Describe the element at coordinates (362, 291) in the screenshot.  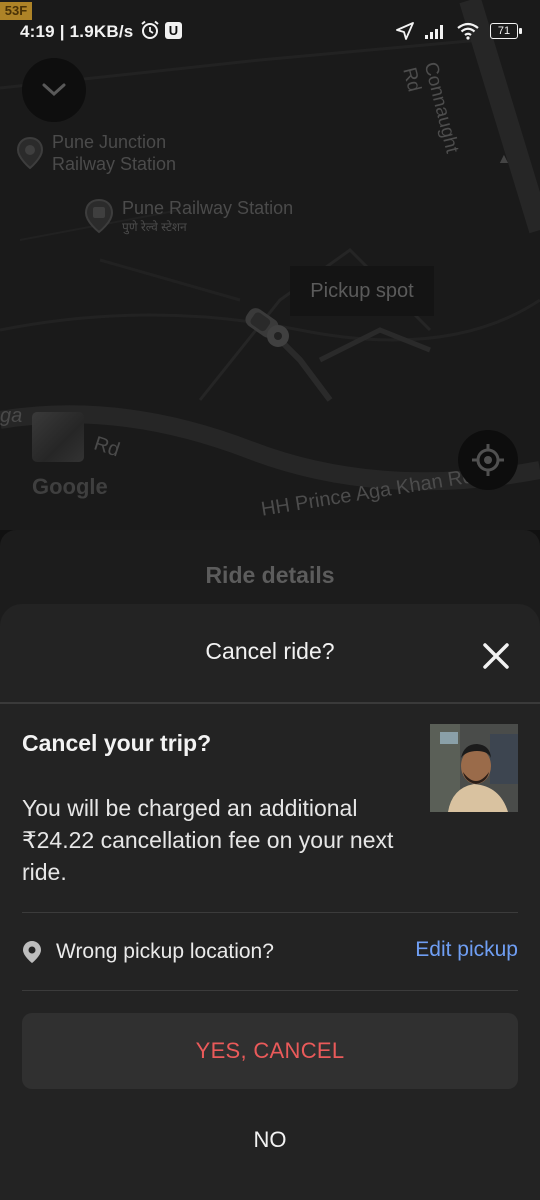
I see `pickup-spot-label: Pickup spot` at that location.